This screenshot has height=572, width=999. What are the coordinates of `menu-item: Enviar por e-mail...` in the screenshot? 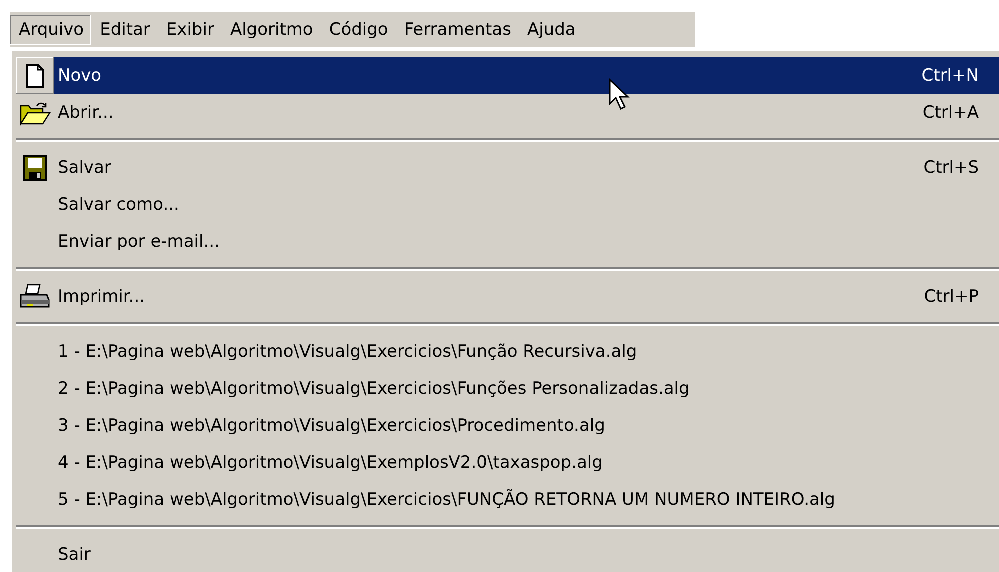 It's located at (526, 241).